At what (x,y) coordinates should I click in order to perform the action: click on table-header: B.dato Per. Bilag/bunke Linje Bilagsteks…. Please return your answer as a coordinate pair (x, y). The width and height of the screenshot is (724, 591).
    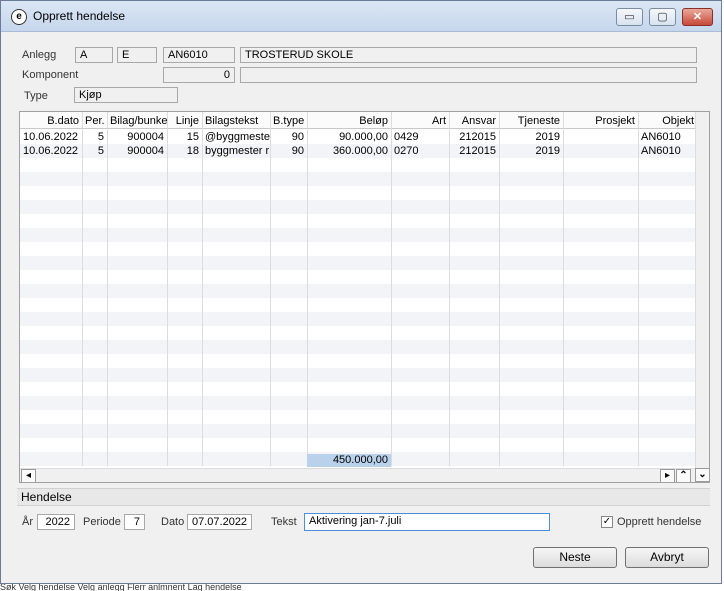
    Looking at the image, I should click on (358, 120).